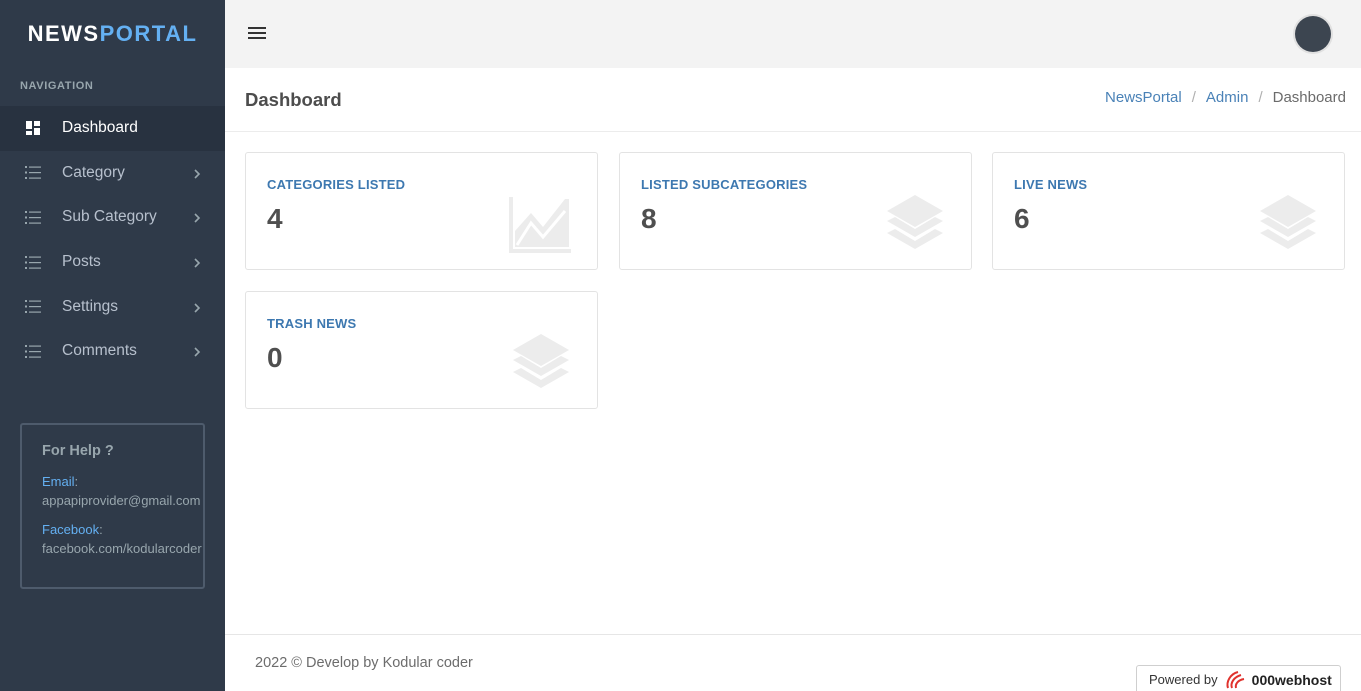 The height and width of the screenshot is (691, 1361). What do you see at coordinates (33, 128) in the screenshot?
I see `dashboard-icon` at bounding box center [33, 128].